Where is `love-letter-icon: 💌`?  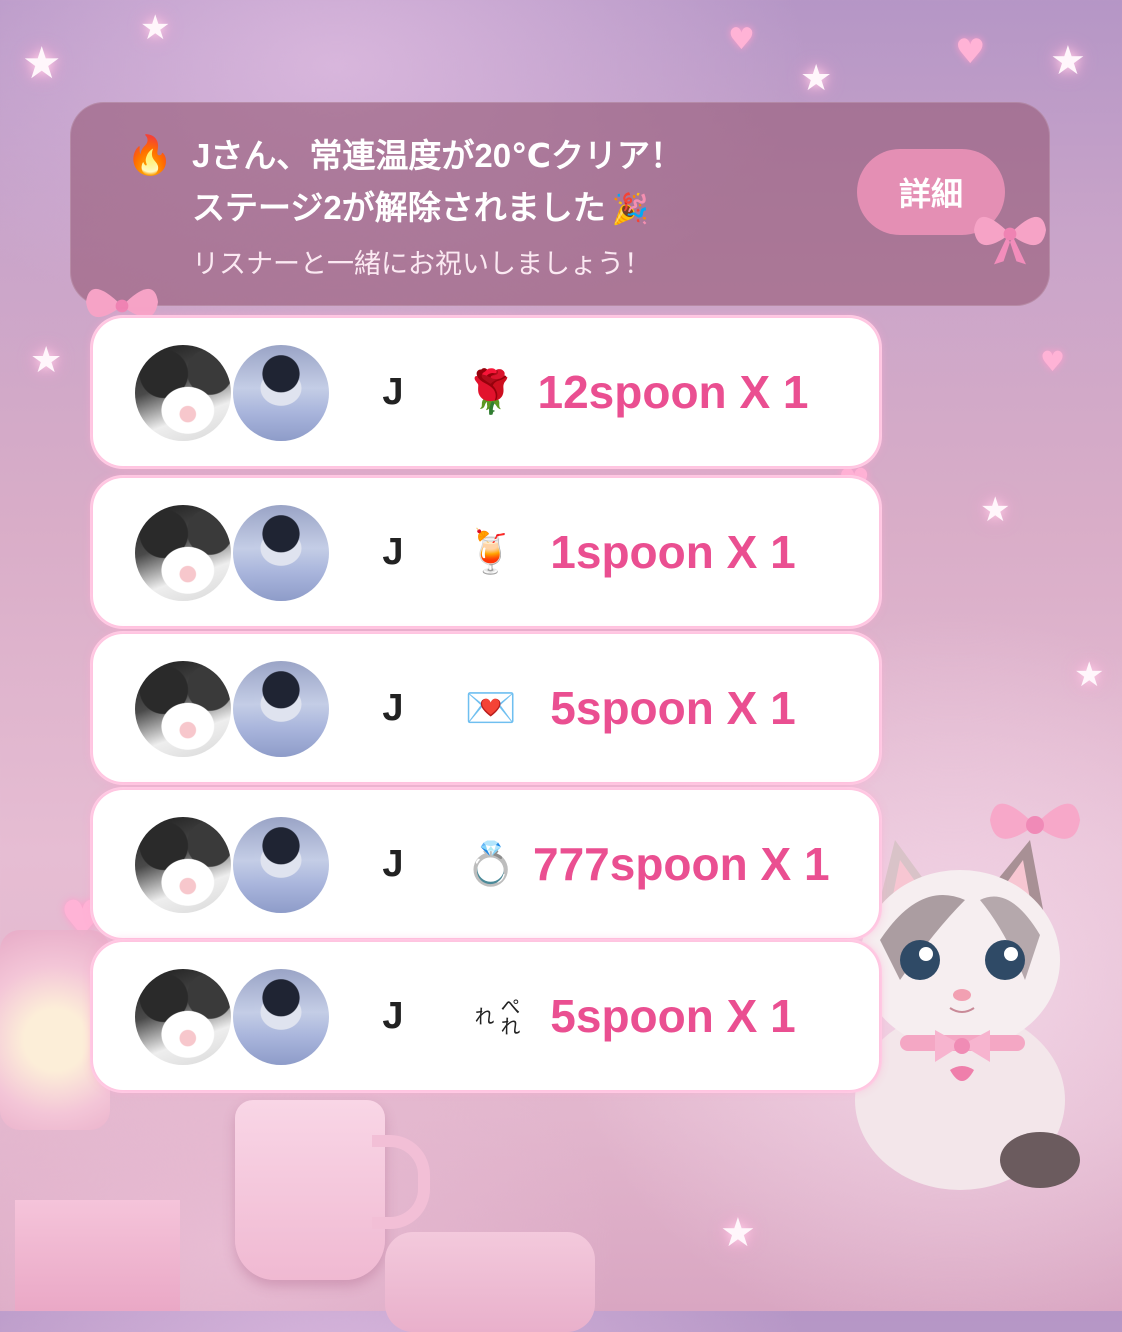 love-letter-icon: 💌 is located at coordinates (491, 707).